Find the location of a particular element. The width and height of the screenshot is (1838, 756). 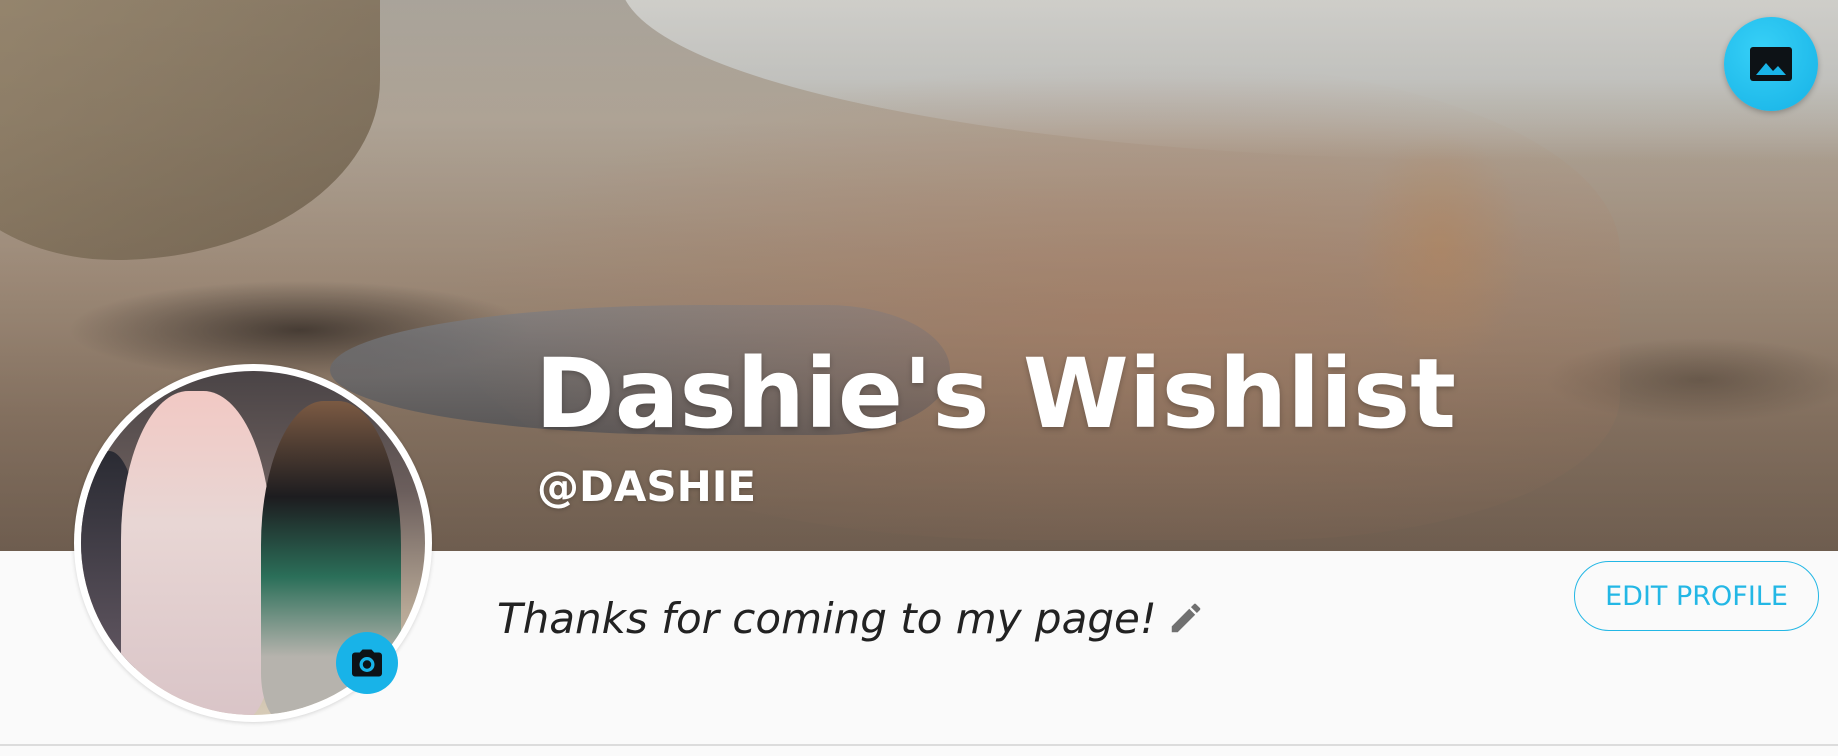

username: @DASHIE is located at coordinates (647, 486).